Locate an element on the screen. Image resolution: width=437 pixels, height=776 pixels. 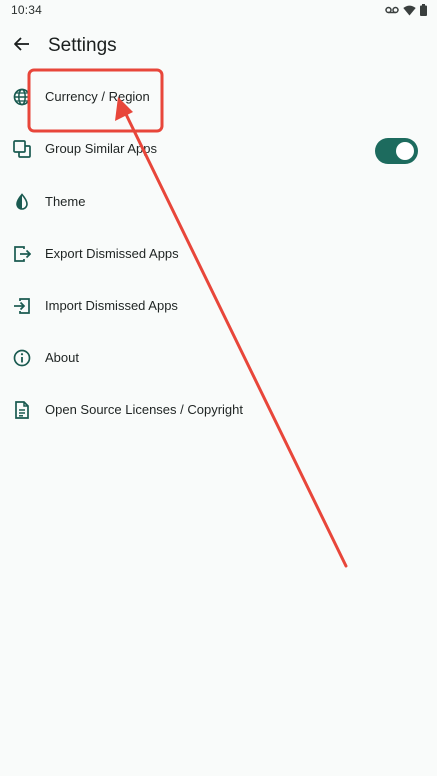
setting-label: About is located at coordinates (62, 357).